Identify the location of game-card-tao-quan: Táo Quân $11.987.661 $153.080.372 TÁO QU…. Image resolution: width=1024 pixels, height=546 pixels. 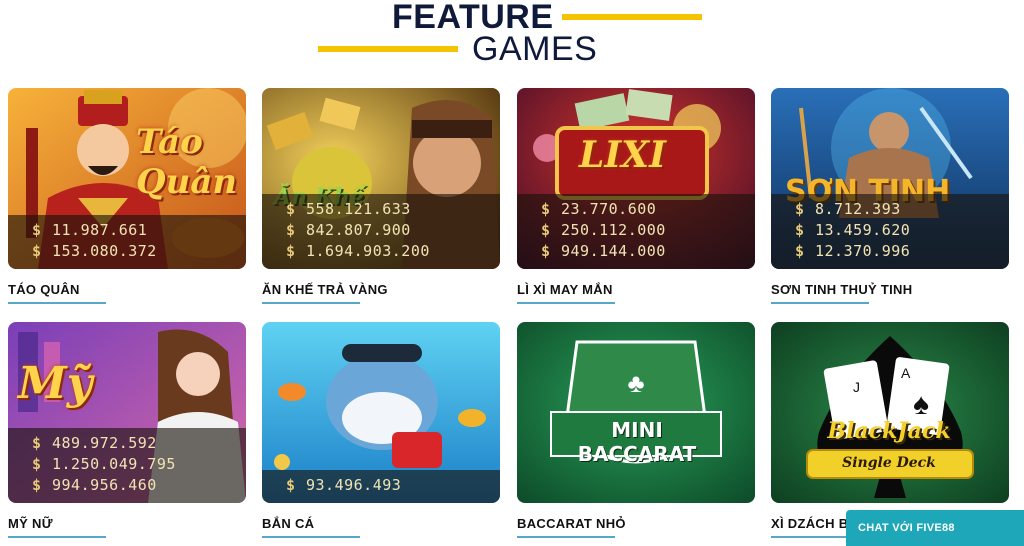
(127, 196).